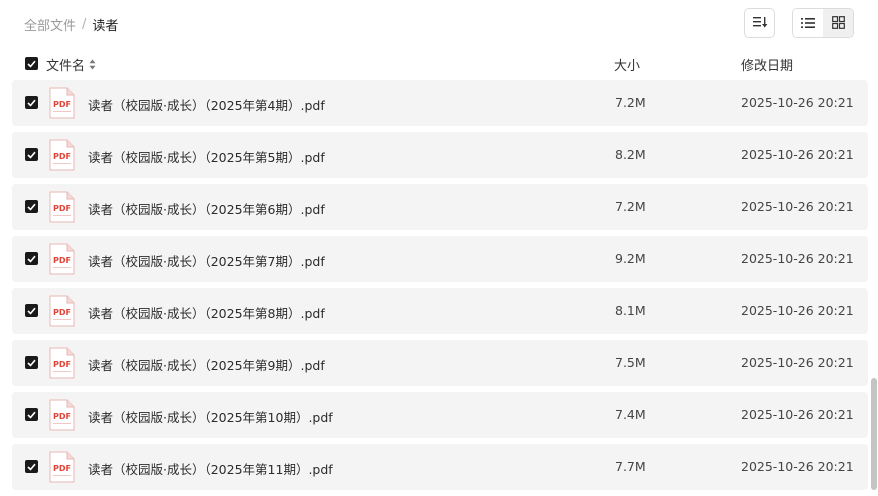 This screenshot has width=878, height=496. What do you see at coordinates (206, 260) in the screenshot?
I see `file-name: 读者（校园版·成长）（2025年第7期）.pdf` at bounding box center [206, 260].